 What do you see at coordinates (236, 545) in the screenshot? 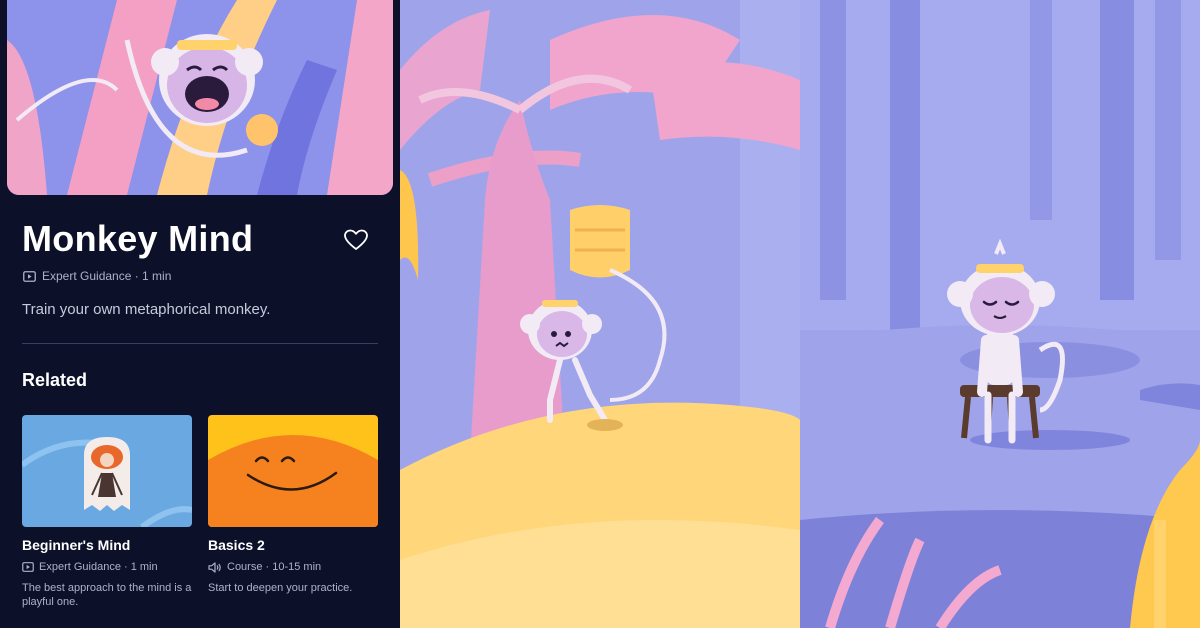
I see `card-title: Basics 2` at bounding box center [236, 545].